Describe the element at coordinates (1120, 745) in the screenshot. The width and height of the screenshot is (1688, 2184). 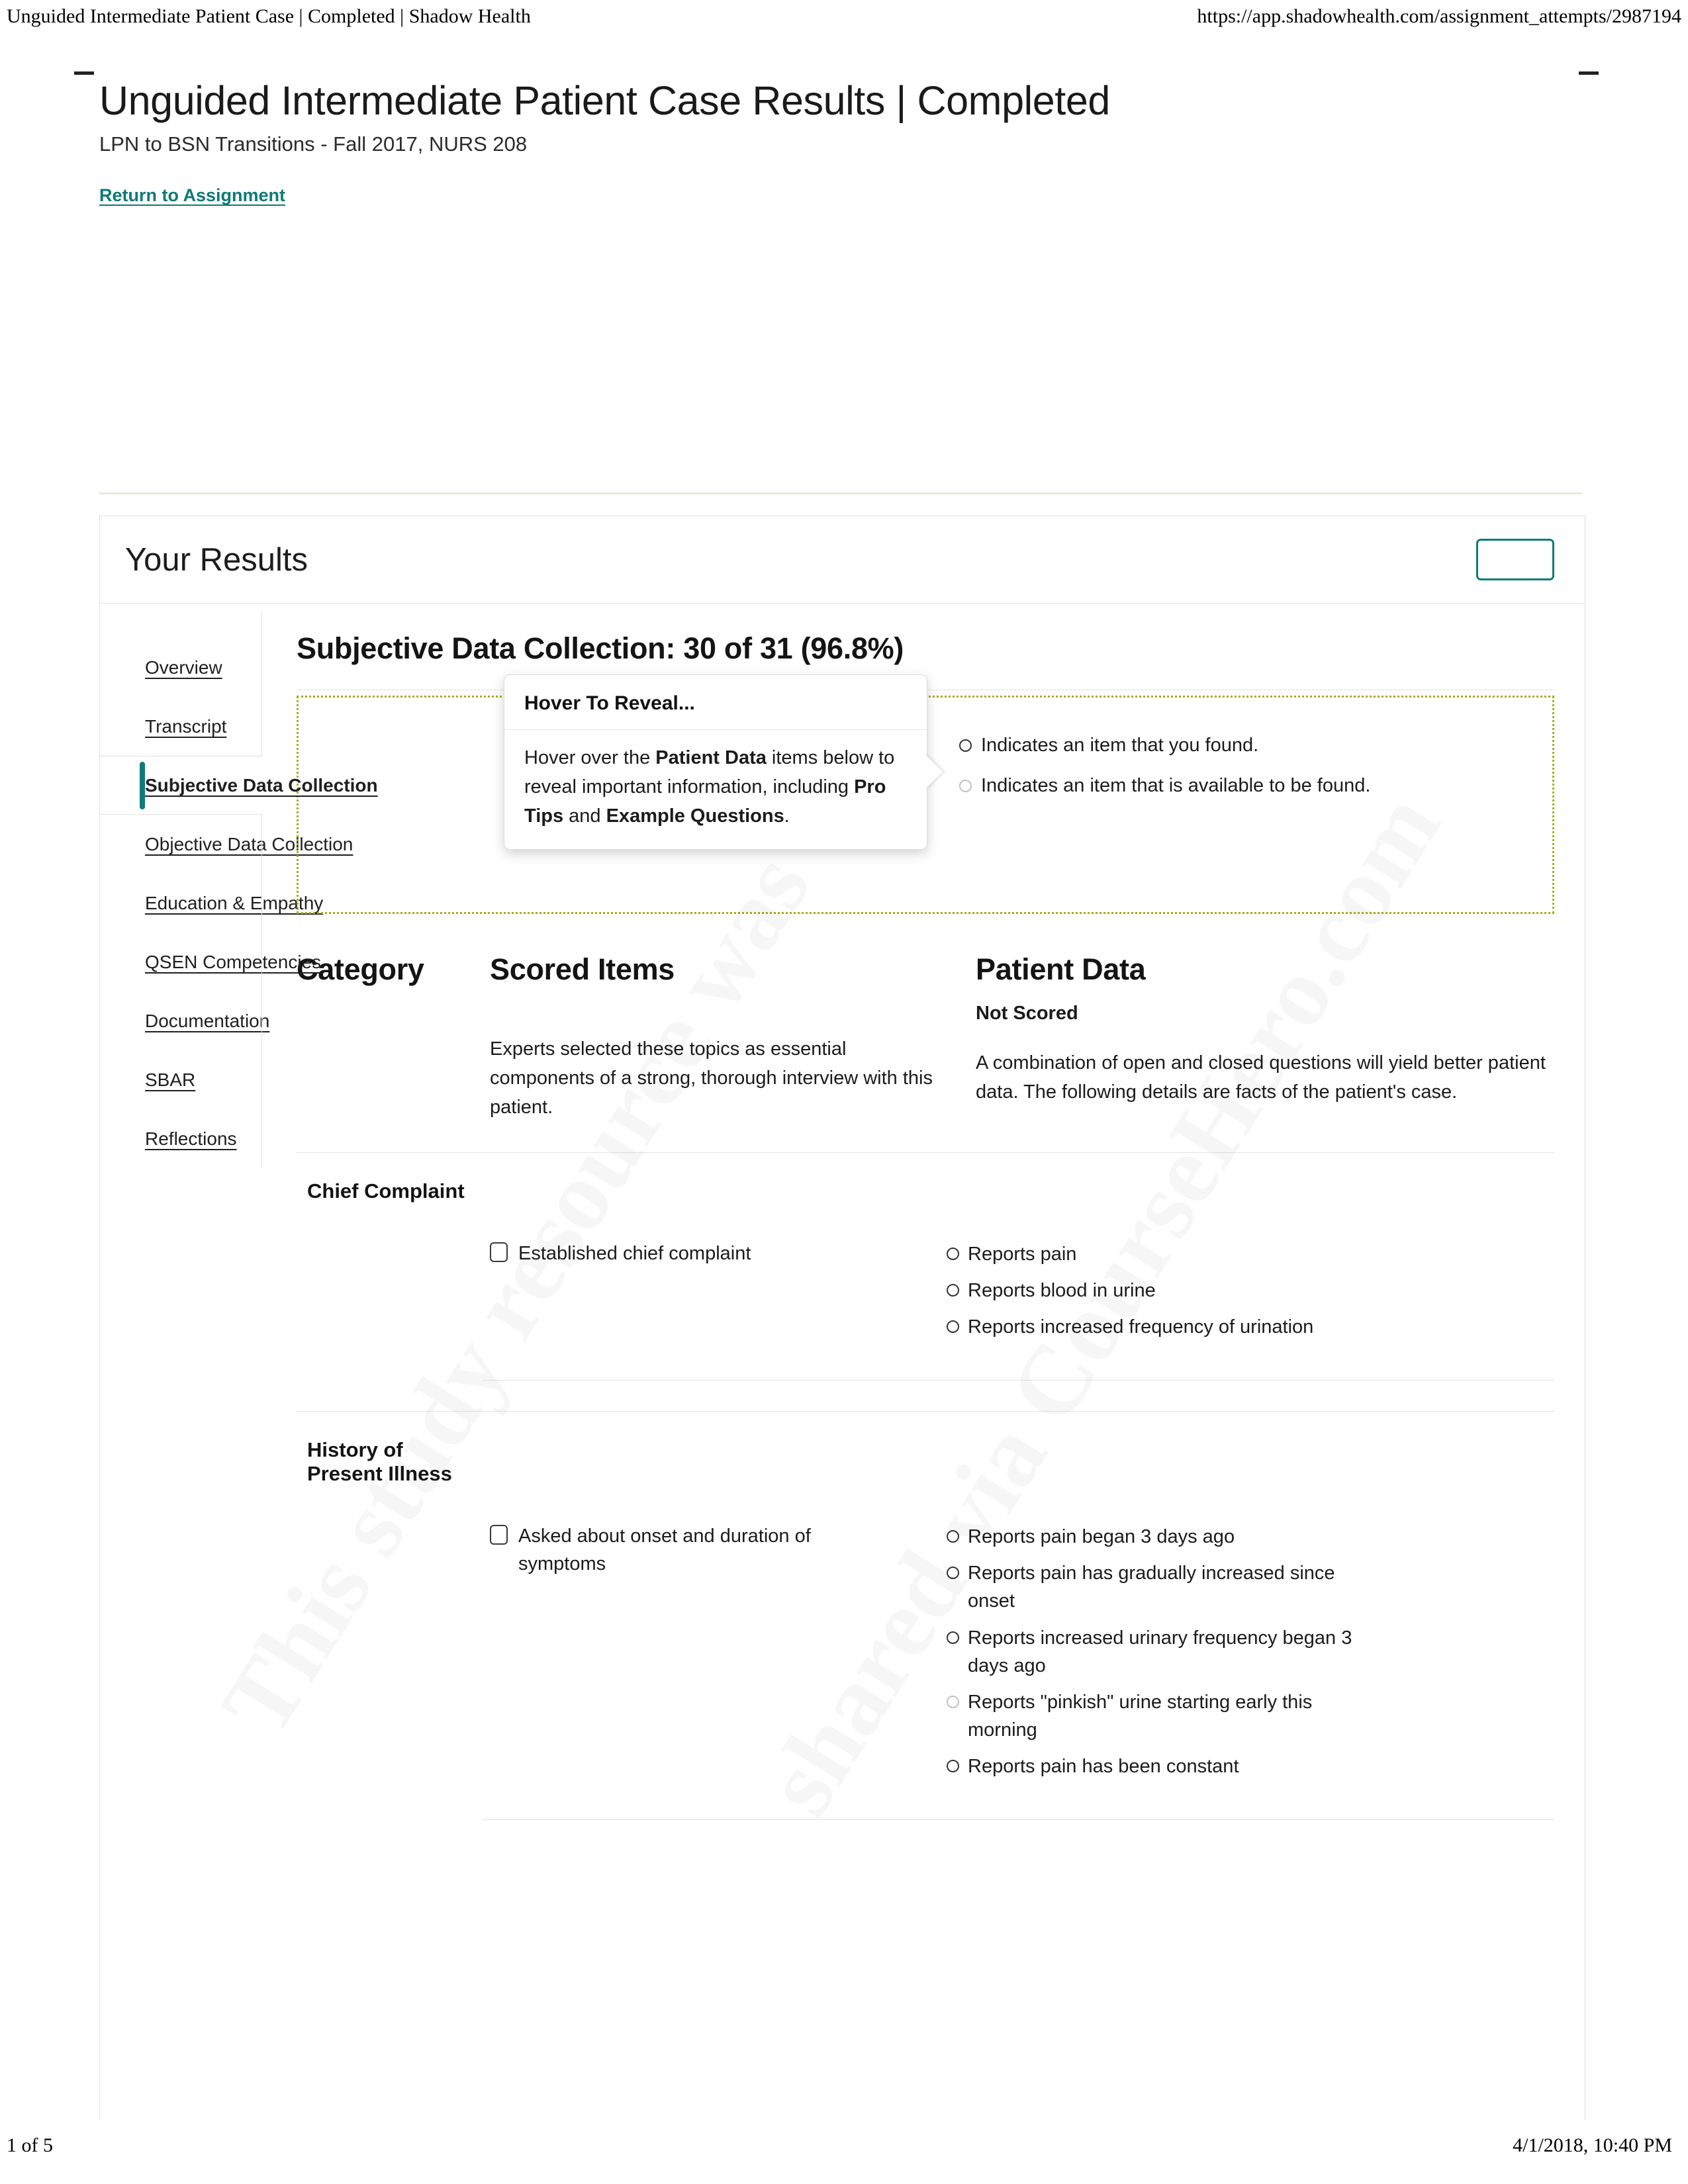
I see `legend-label: Indicates an item that you found.` at that location.